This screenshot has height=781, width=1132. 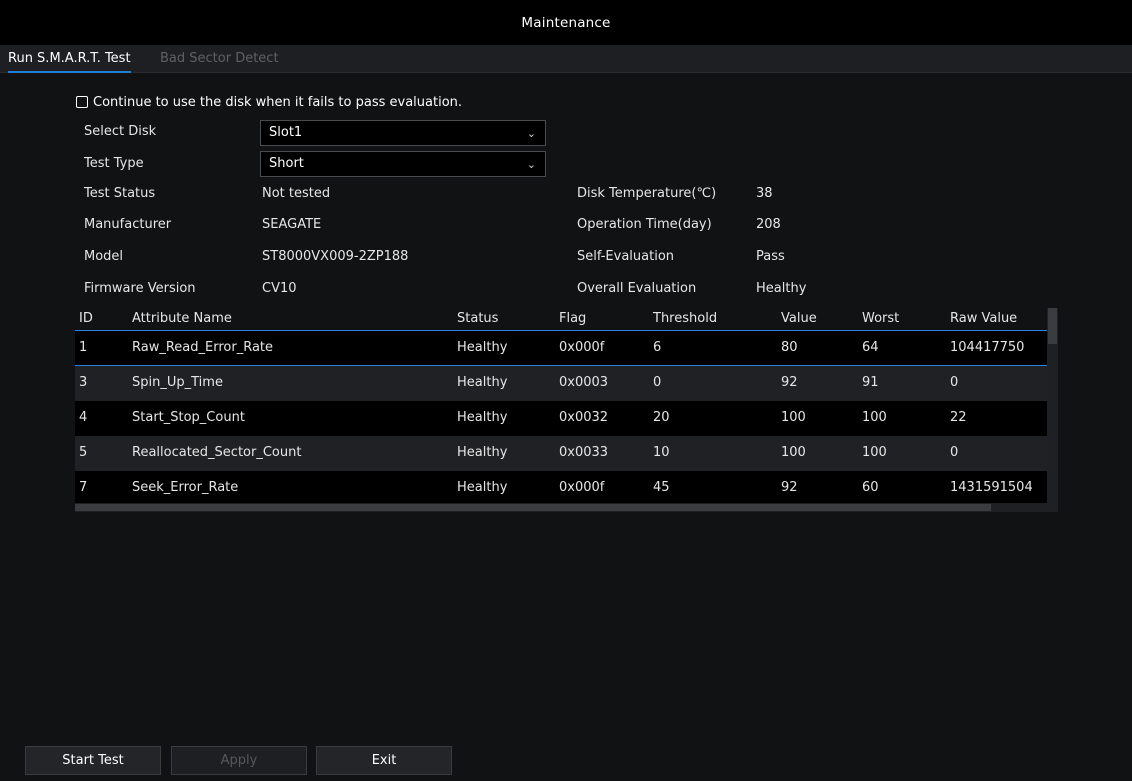 What do you see at coordinates (182, 318) in the screenshot?
I see `column-header-attribute-name: Attribute Name` at bounding box center [182, 318].